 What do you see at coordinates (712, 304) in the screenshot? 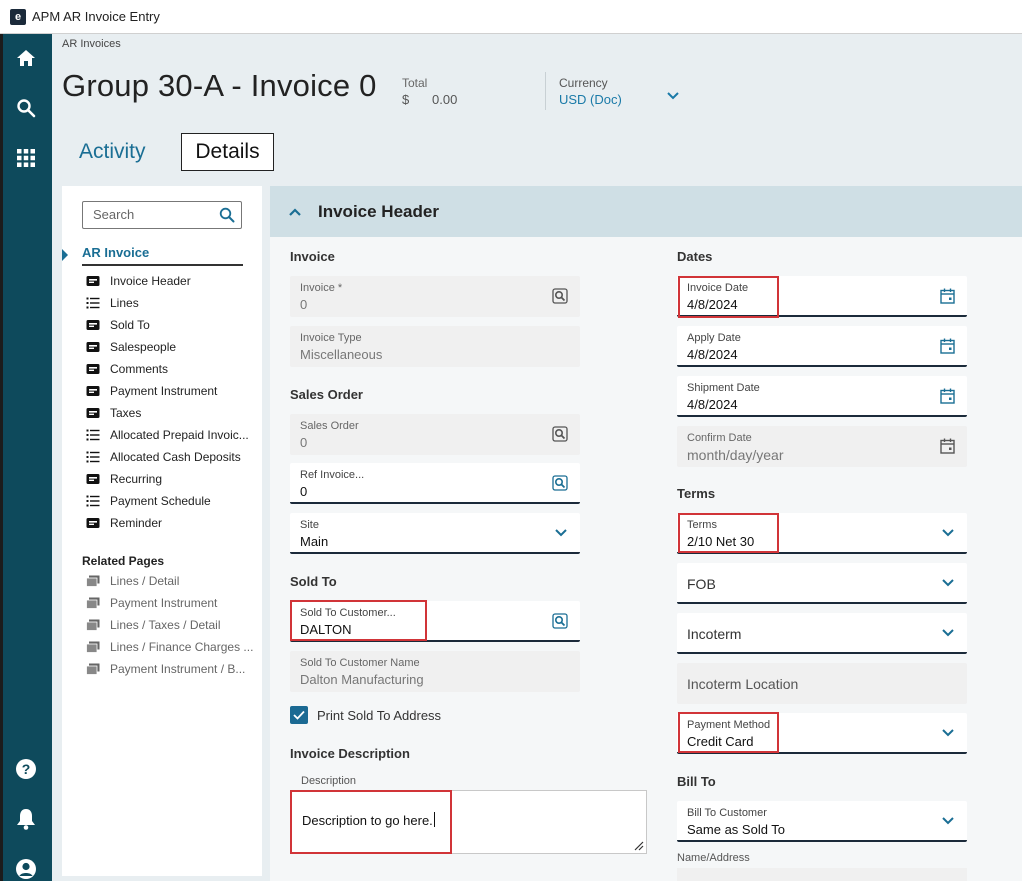
I see `invoice-date-value: 4/8/2024` at bounding box center [712, 304].